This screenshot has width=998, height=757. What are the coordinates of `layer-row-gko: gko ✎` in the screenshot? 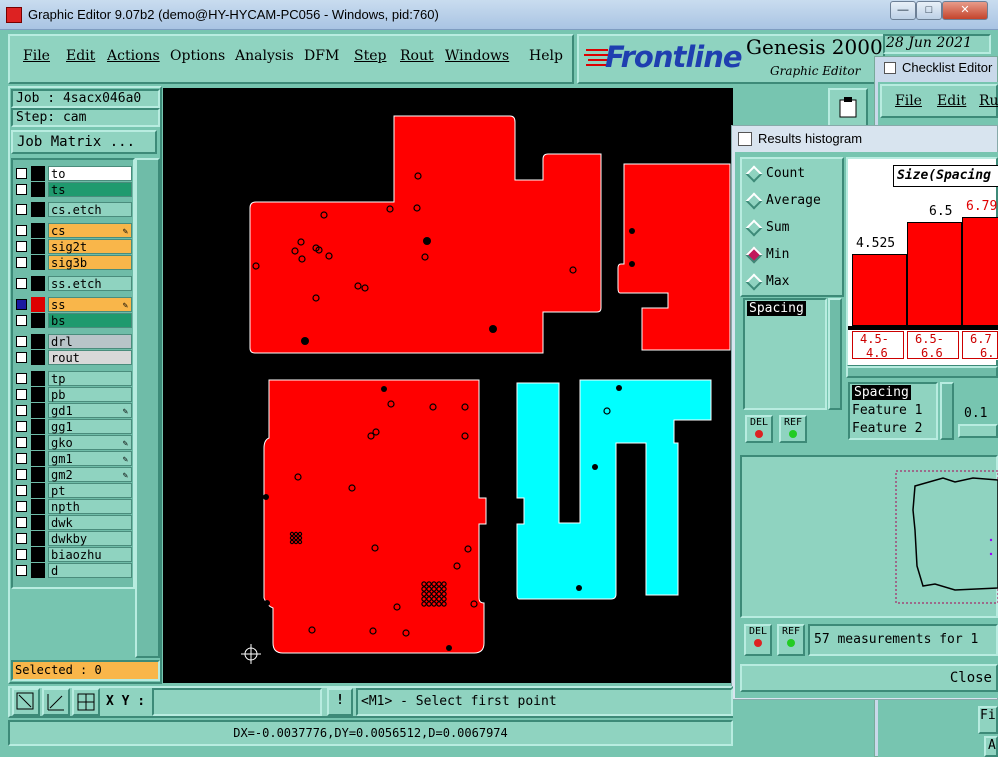 It's located at (73, 442).